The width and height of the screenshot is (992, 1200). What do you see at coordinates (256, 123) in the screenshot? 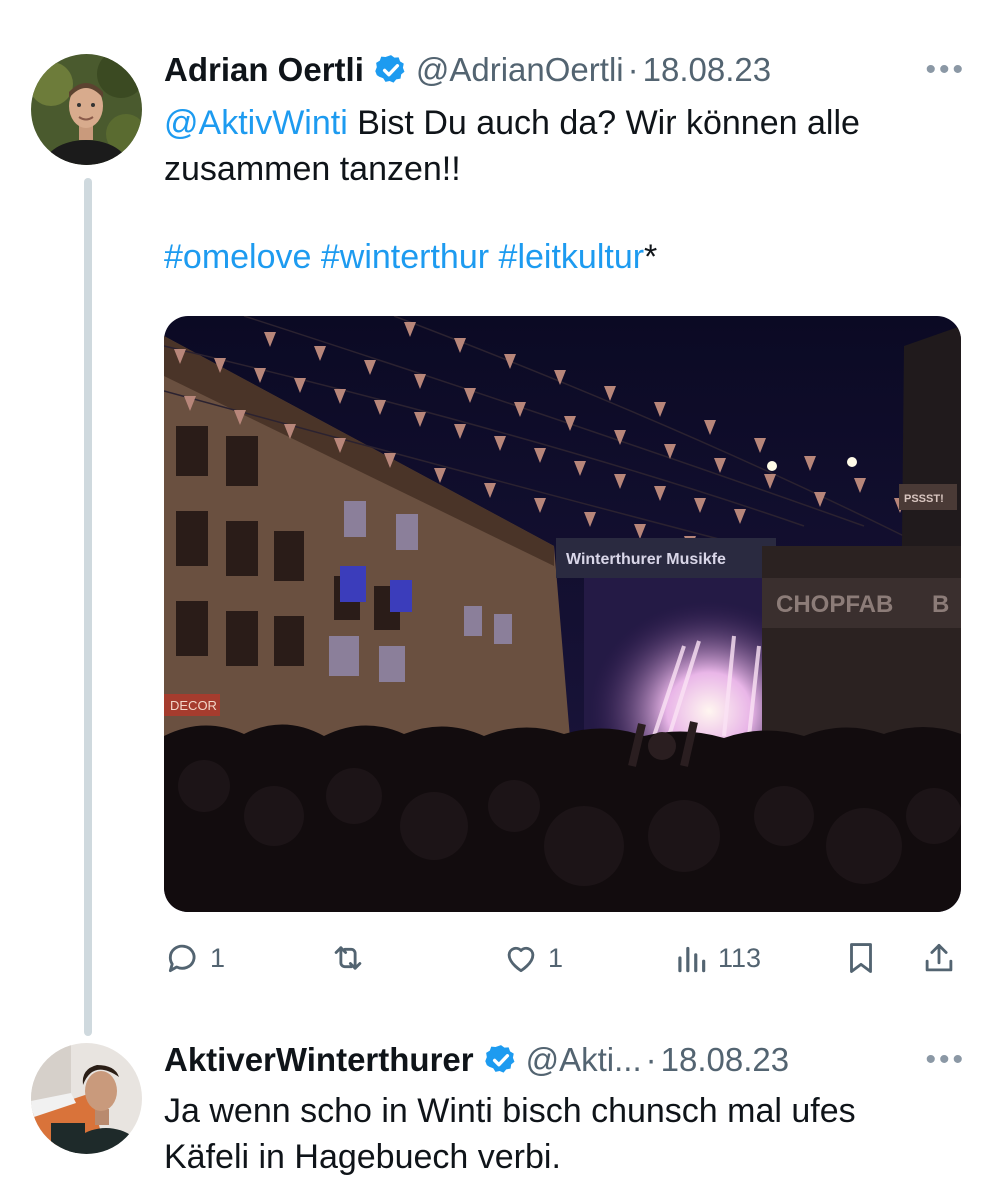
I see `mention-link: @AktivWinti` at bounding box center [256, 123].